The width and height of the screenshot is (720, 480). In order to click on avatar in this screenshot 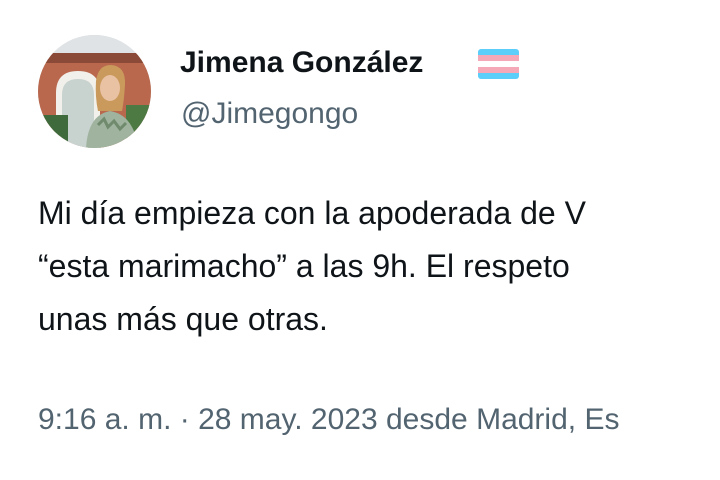, I will do `click(94, 91)`.